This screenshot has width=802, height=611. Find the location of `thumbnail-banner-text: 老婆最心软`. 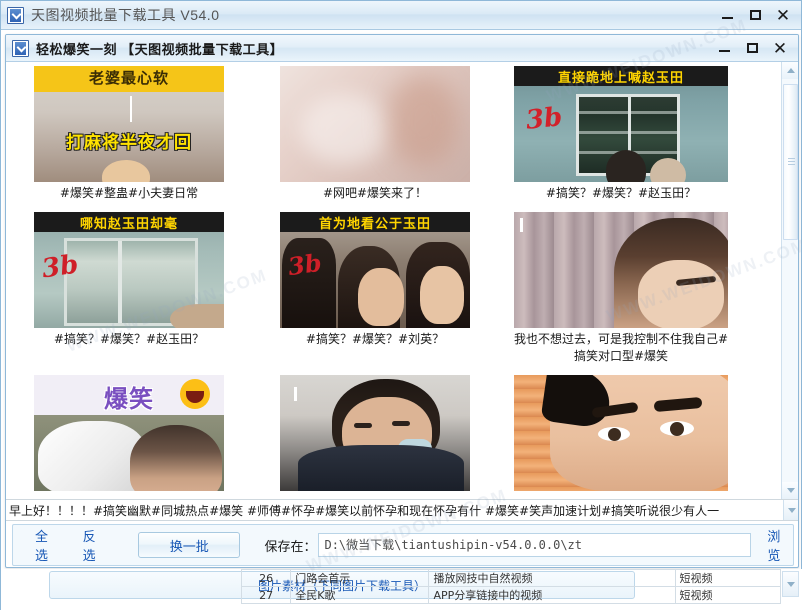

thumbnail-banner-text: 老婆最心软 is located at coordinates (128, 78).